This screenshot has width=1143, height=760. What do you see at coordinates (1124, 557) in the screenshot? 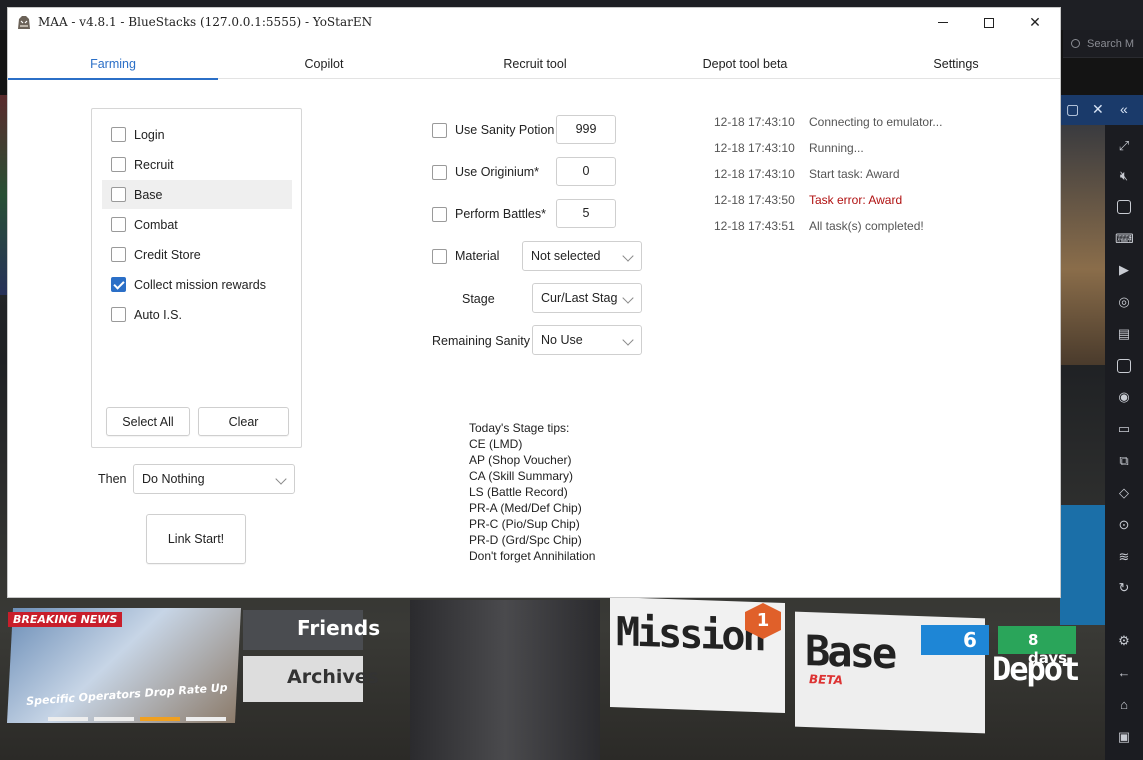
I see `layers-icon: ≋` at bounding box center [1124, 557].